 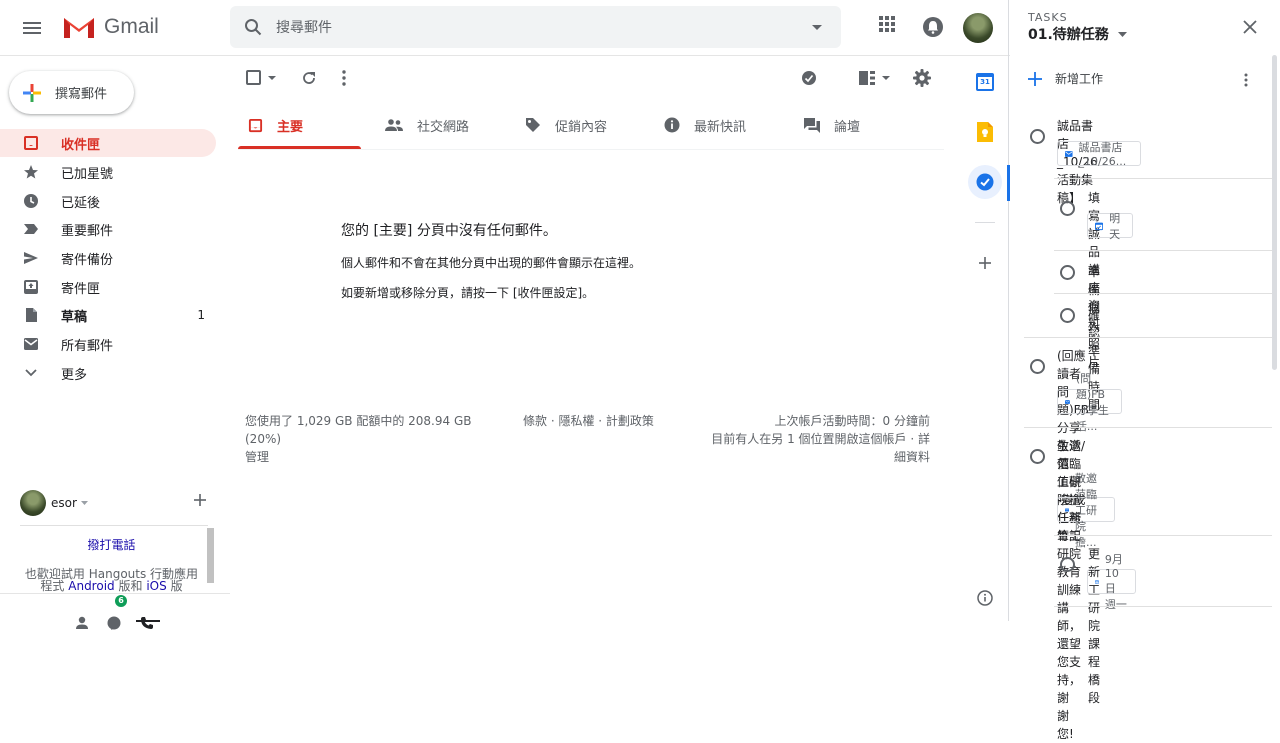 What do you see at coordinates (1077, 34) in the screenshot?
I see `task-list-selector: 01.待辦任務` at bounding box center [1077, 34].